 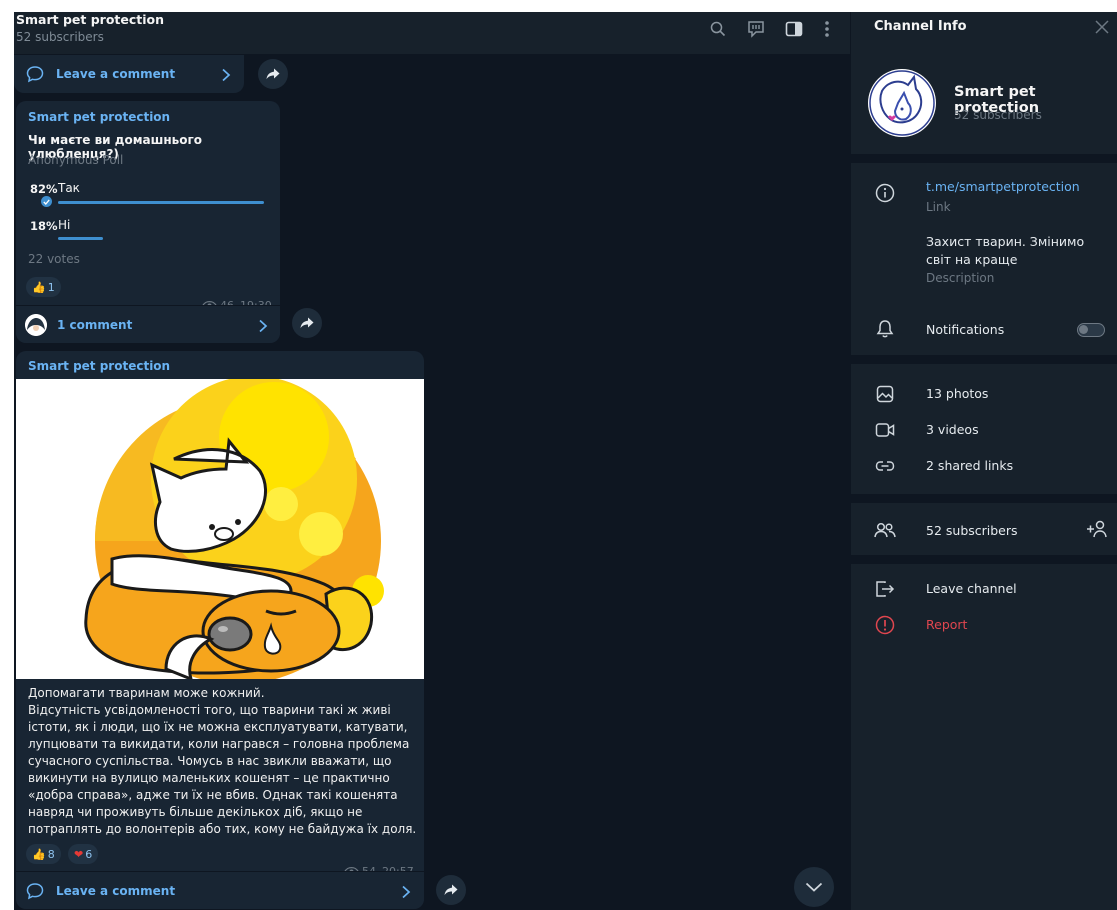 I want to click on subscribers-label: 52 subscribers, so click(x=972, y=530).